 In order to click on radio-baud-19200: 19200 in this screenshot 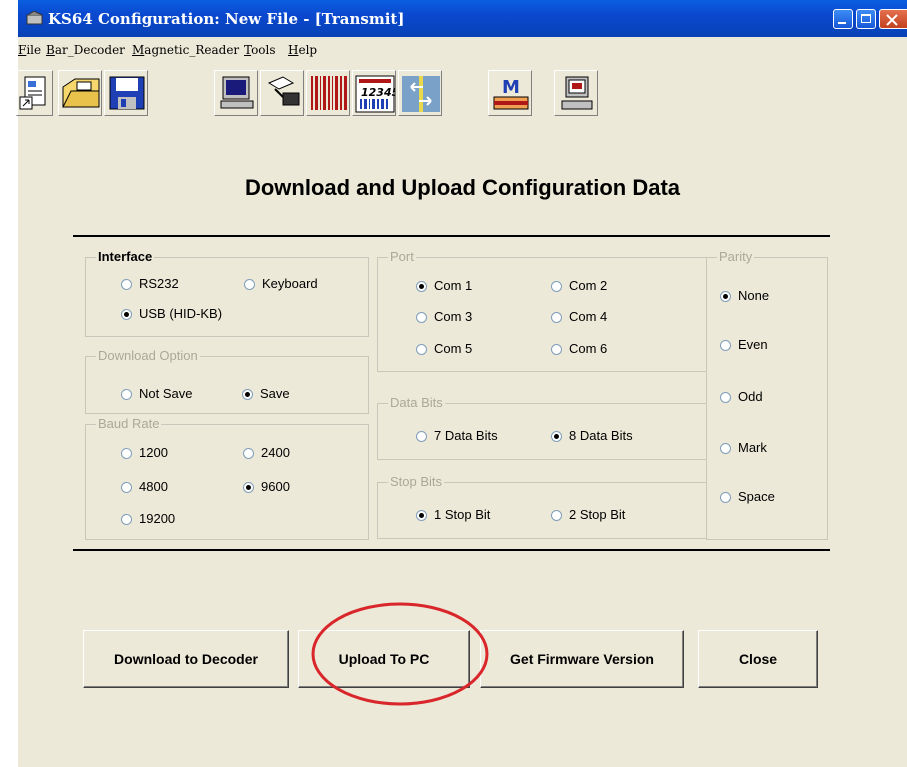, I will do `click(148, 518)`.